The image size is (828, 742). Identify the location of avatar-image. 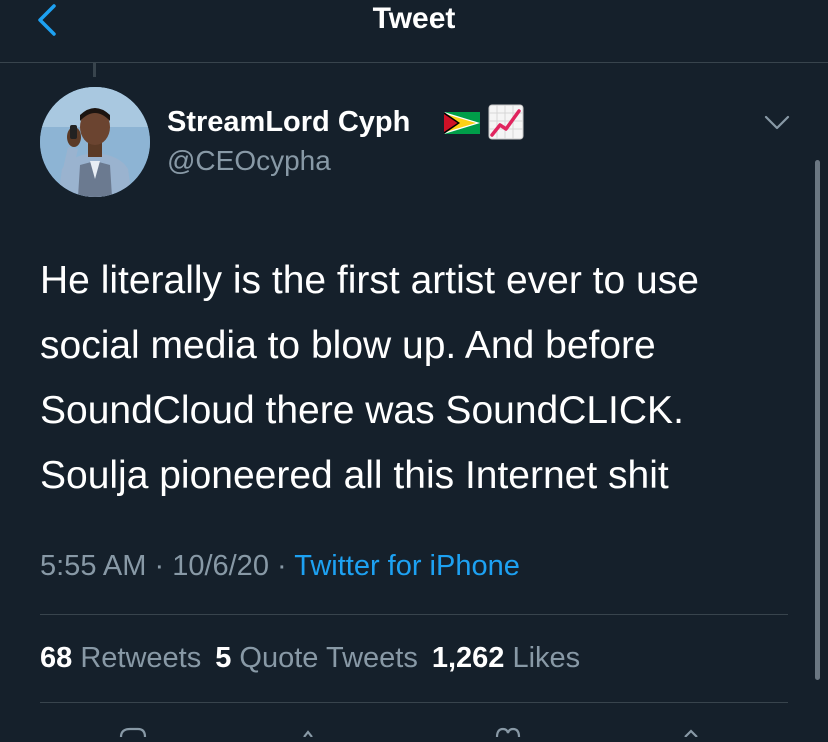
(95, 142).